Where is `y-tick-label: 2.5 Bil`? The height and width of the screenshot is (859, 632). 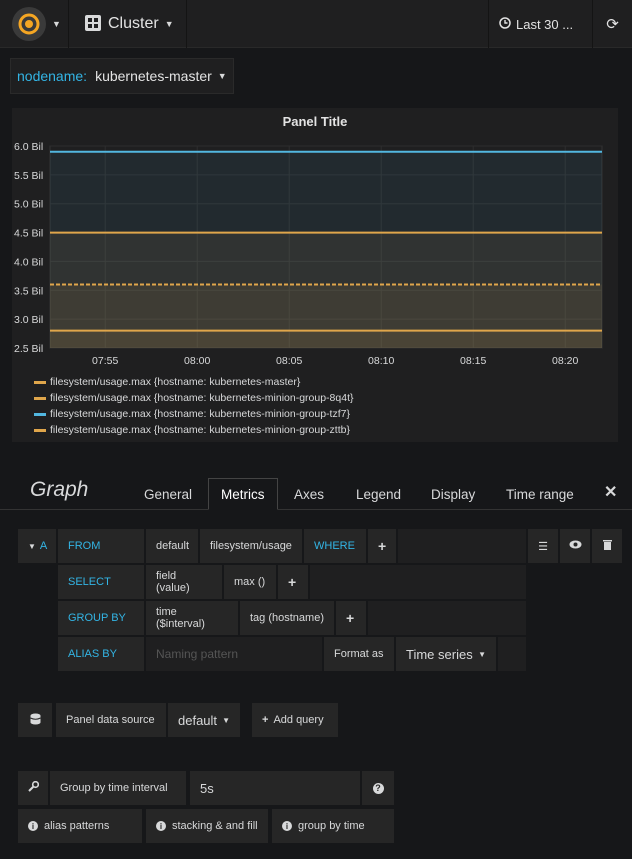
y-tick-label: 2.5 Bil is located at coordinates (28, 349).